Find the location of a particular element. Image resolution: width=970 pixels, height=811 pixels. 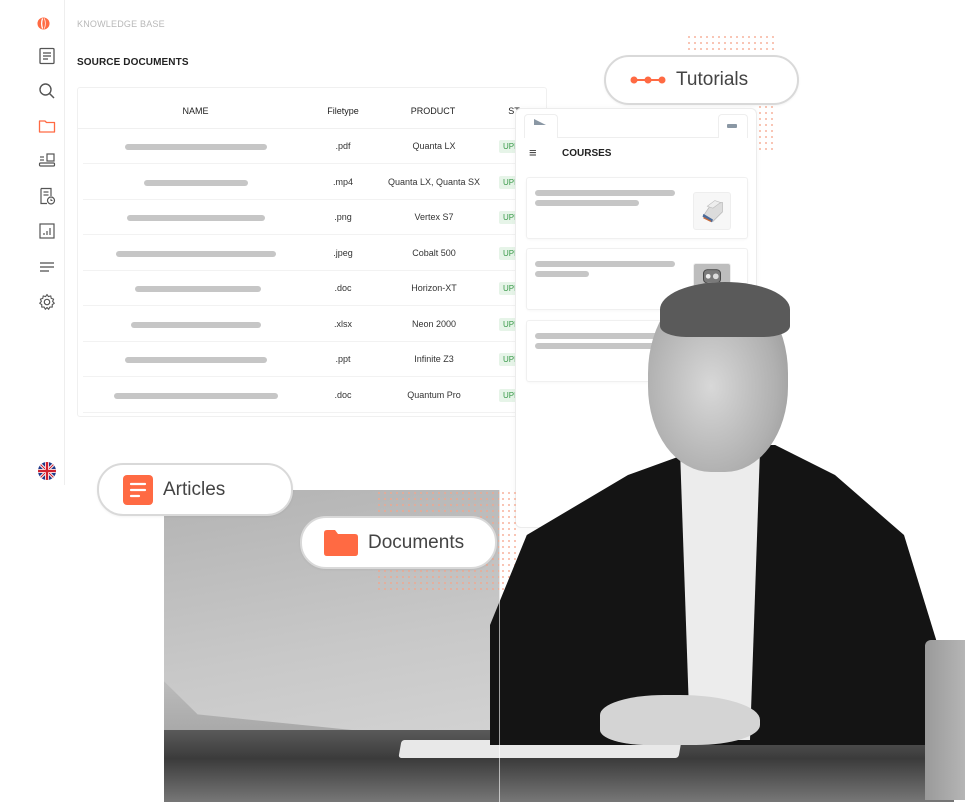

sidebar-item-devices is located at coordinates (47, 160).